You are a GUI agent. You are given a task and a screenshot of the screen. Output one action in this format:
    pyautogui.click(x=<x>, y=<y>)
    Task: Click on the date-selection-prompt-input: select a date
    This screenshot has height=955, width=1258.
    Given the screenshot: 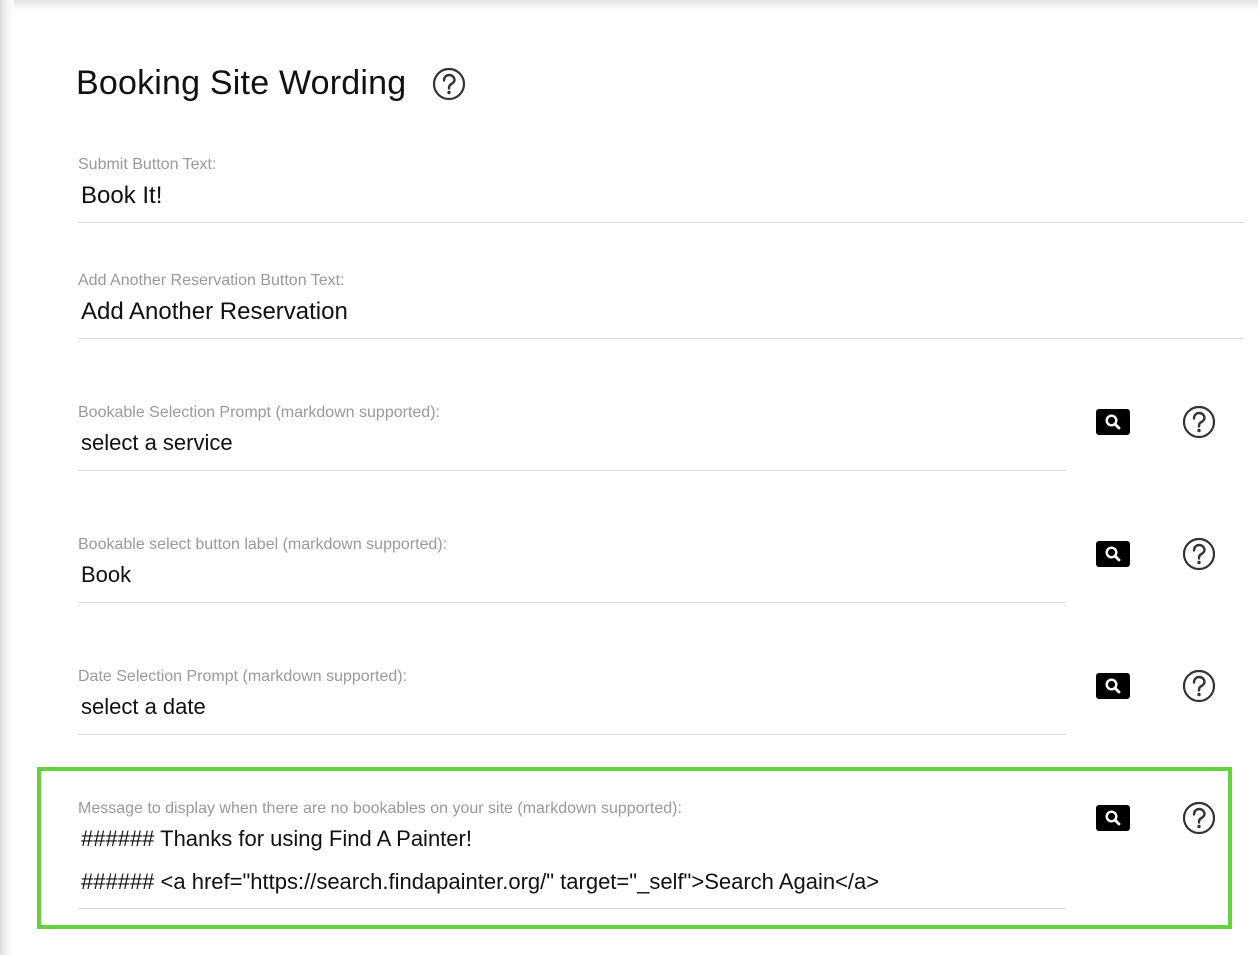 What is the action you would take?
    pyautogui.click(x=572, y=707)
    